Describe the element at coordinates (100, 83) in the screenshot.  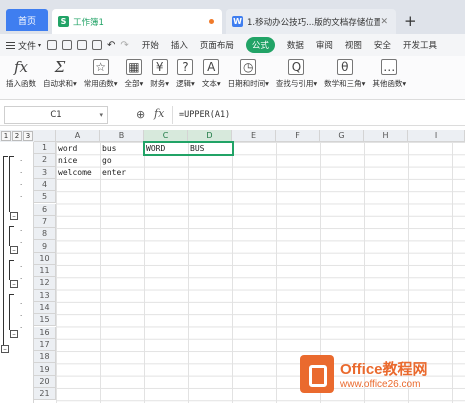
I see `button-label: 常用函数▾` at that location.